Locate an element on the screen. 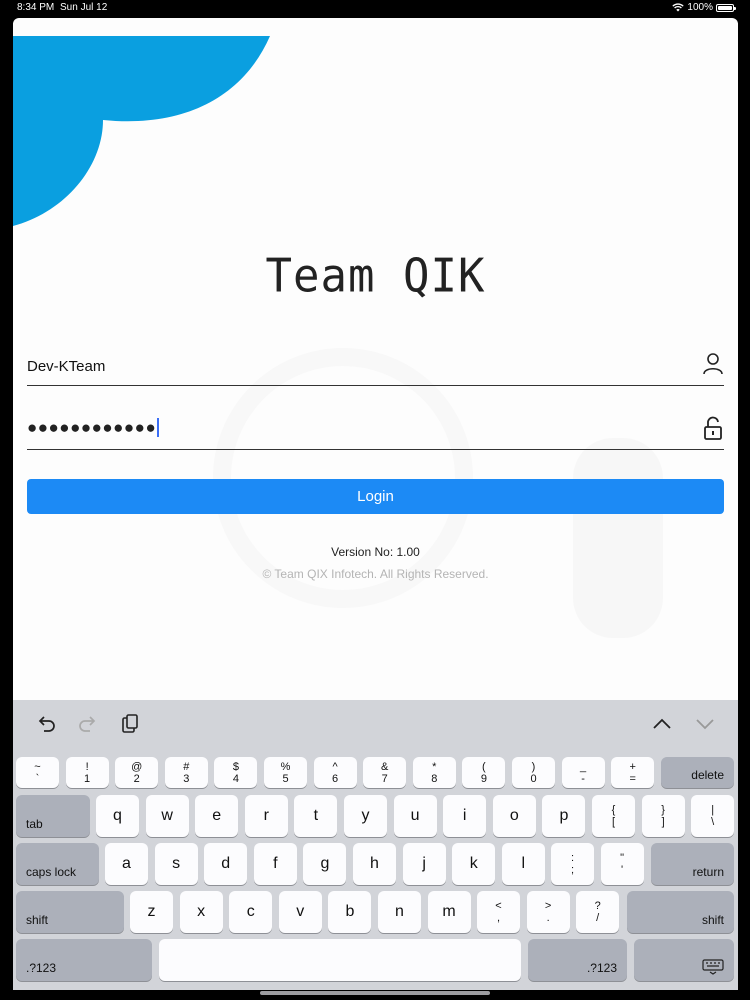  chevron-down-icon is located at coordinates (705, 724).